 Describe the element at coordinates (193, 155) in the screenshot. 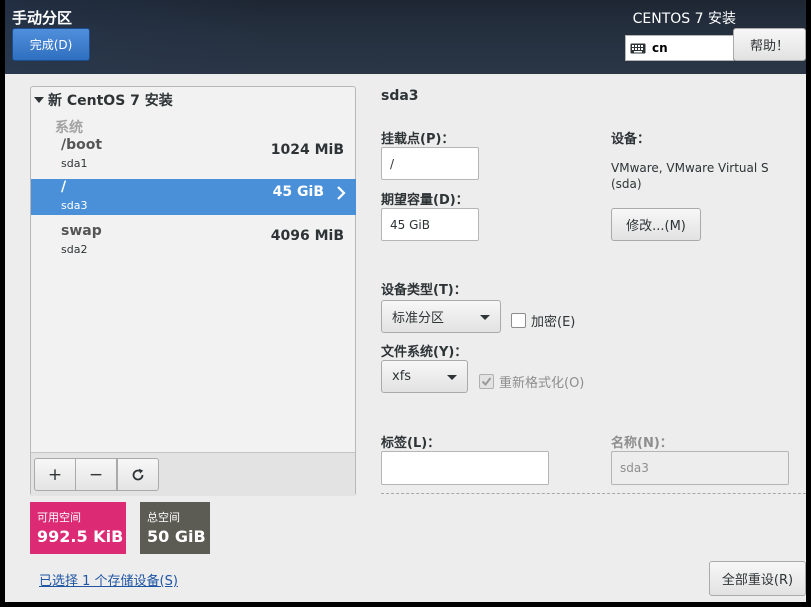

I see `mount-row-boot: /boot sda1 1024 MiB` at that location.